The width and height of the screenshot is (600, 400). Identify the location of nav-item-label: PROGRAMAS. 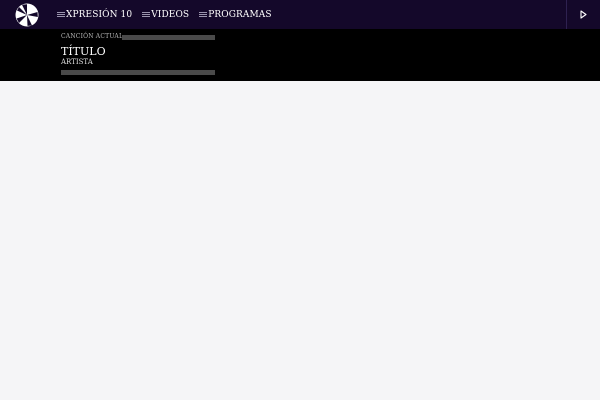
(240, 14).